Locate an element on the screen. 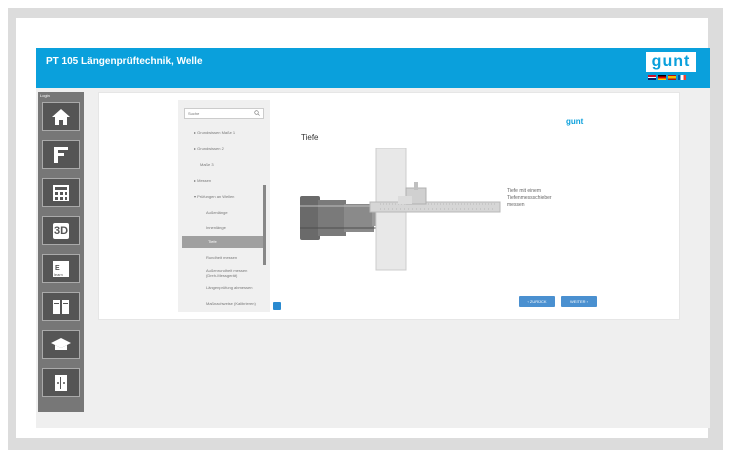  home-icon is located at coordinates (61, 116).